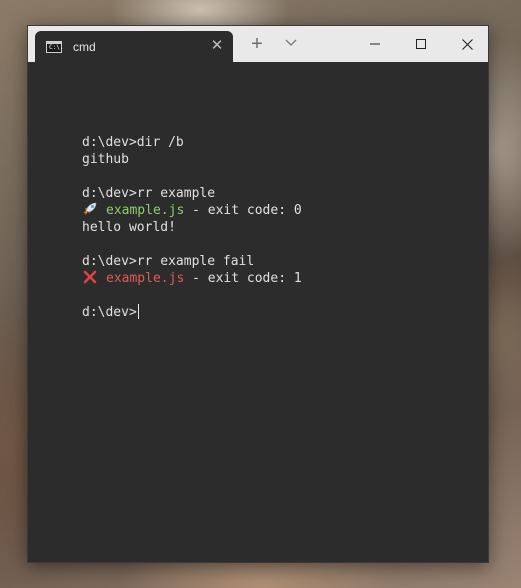 The width and height of the screenshot is (521, 588). I want to click on chevron-down-icon, so click(291, 44).